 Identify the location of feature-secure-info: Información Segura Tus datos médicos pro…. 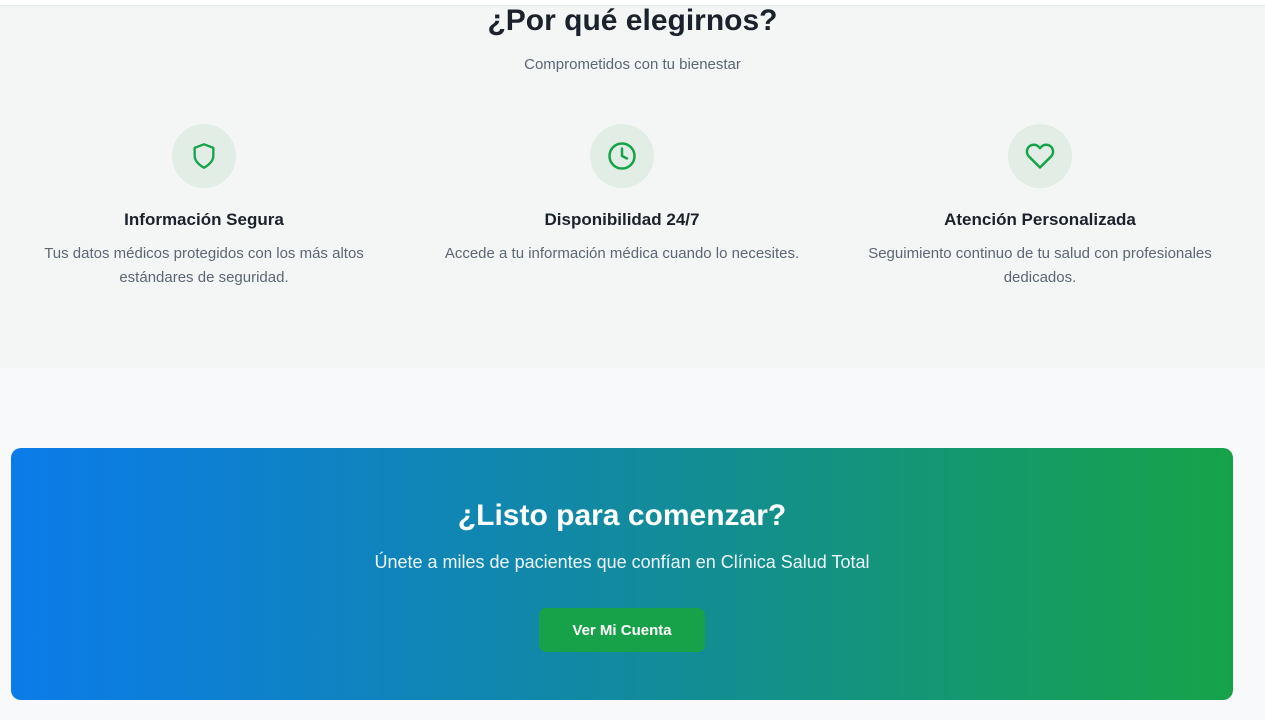
(204, 207).